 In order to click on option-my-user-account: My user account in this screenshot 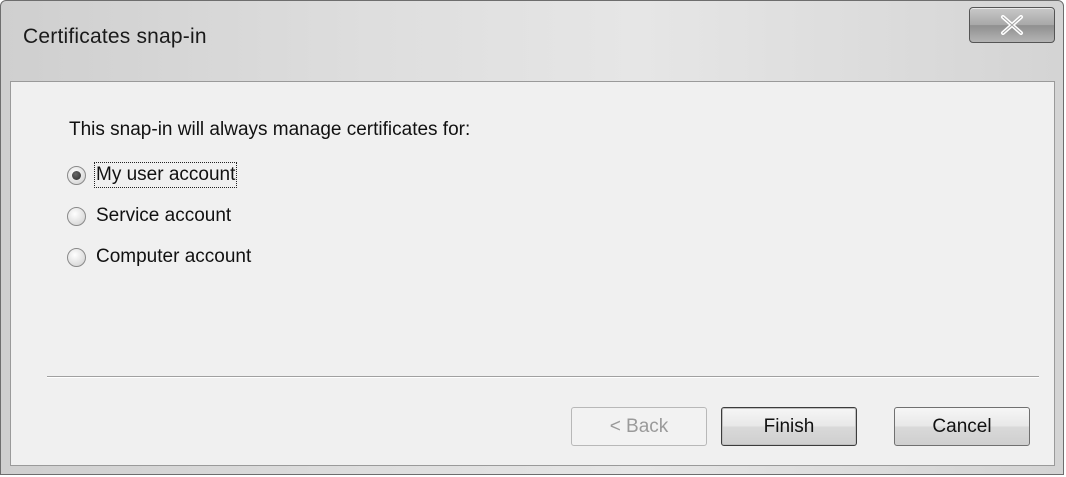, I will do `click(152, 175)`.